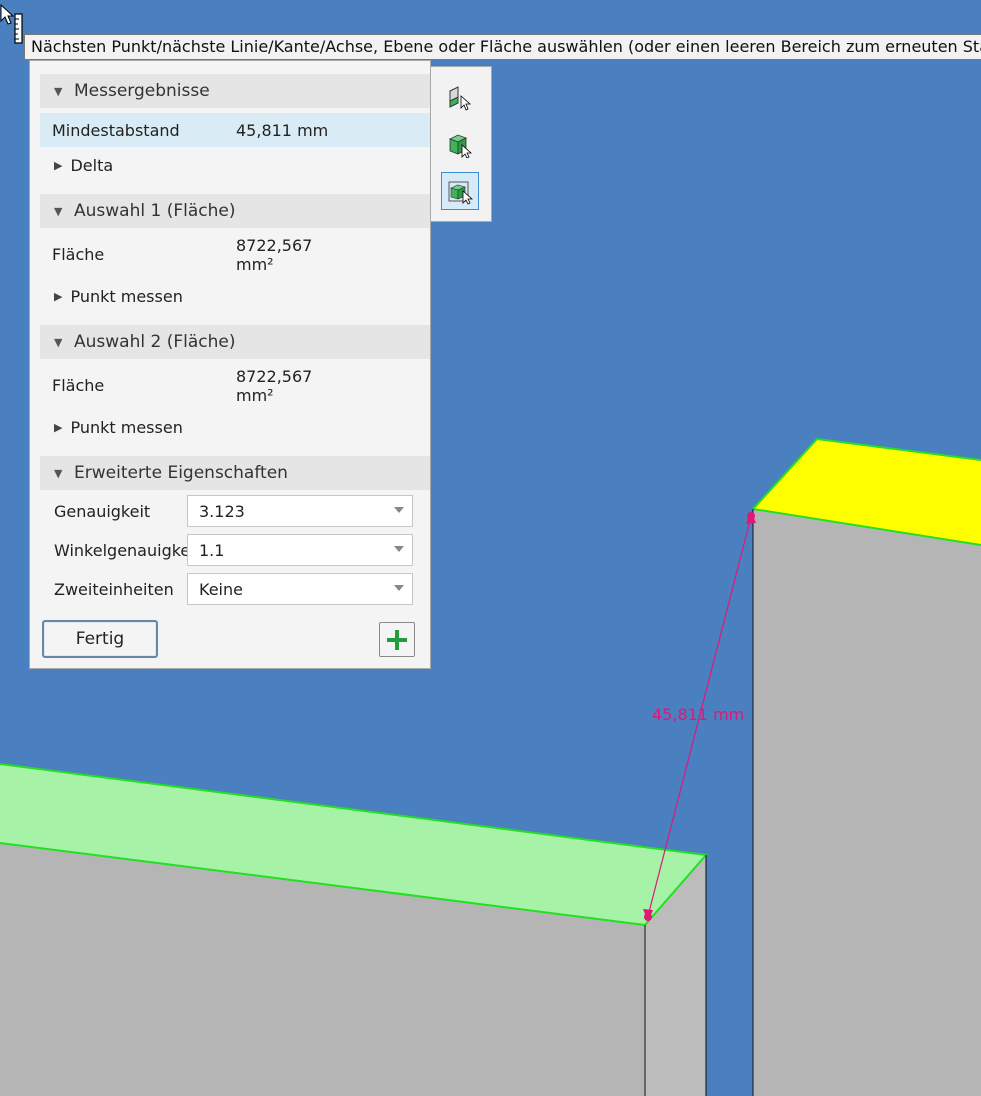 The image size is (981, 1096). What do you see at coordinates (235, 91) in the screenshot?
I see `results-section-header: ▼ Messergebnisse` at bounding box center [235, 91].